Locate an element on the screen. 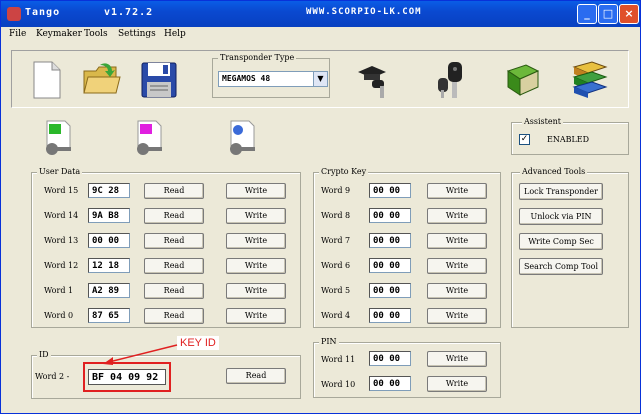 The width and height of the screenshot is (641, 414). crypto-key-word-label: Word 9 is located at coordinates (336, 190).